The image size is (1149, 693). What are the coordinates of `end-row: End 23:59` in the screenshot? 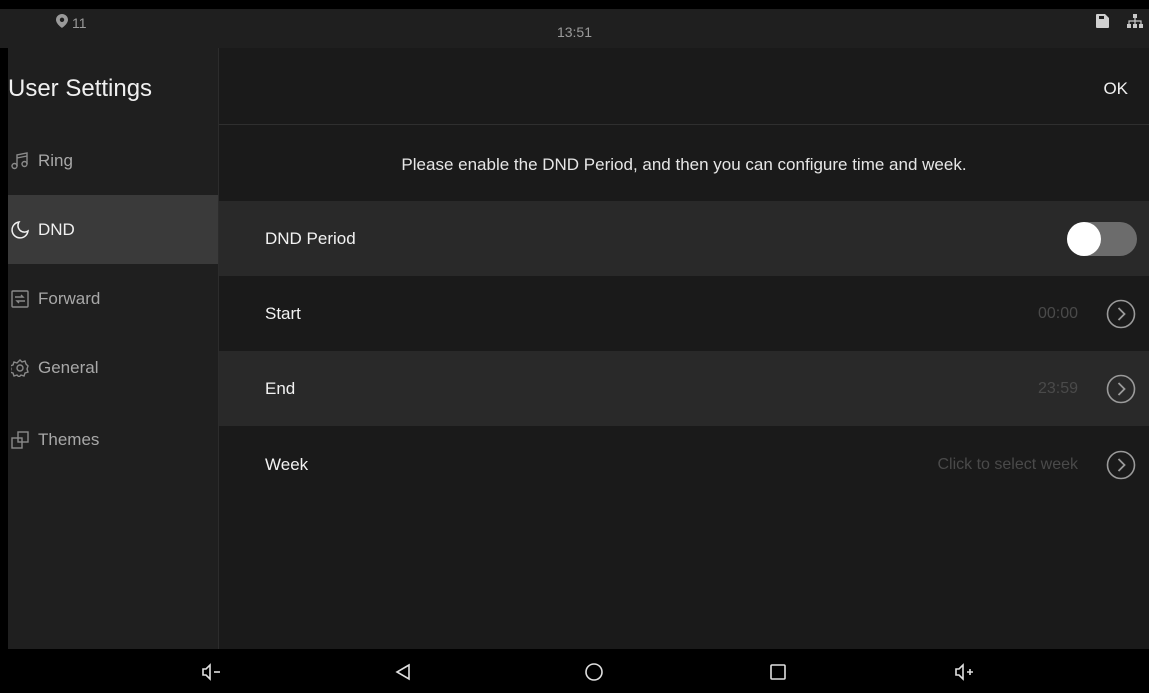 It's located at (684, 388).